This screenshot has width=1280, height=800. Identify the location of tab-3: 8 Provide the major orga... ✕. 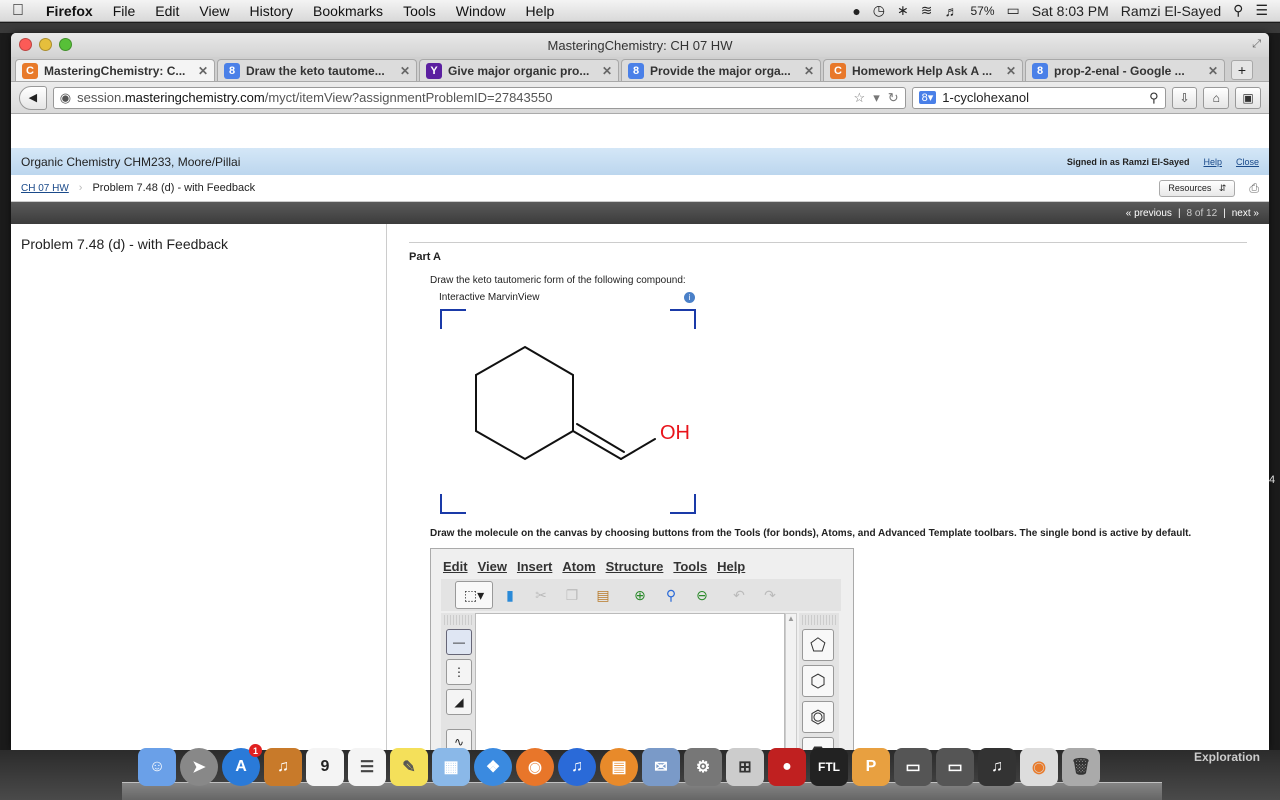
(721, 70).